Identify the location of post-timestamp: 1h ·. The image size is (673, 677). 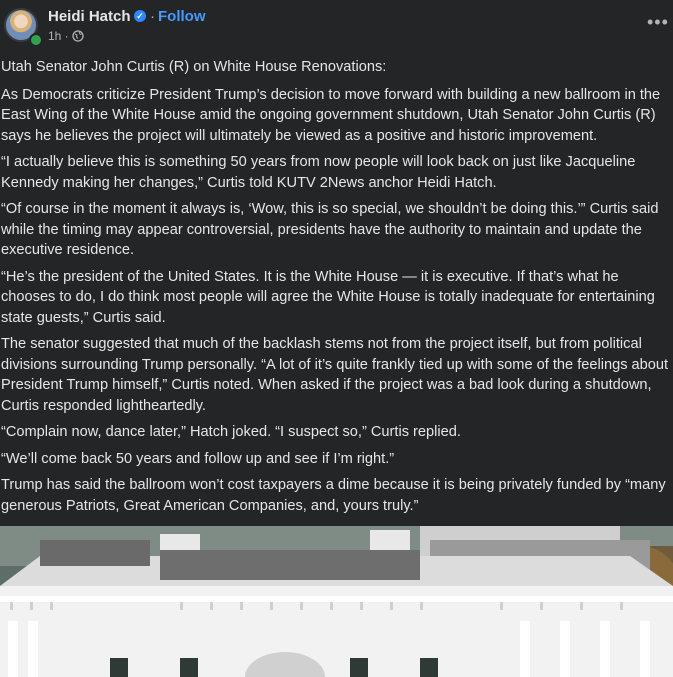
(58, 36).